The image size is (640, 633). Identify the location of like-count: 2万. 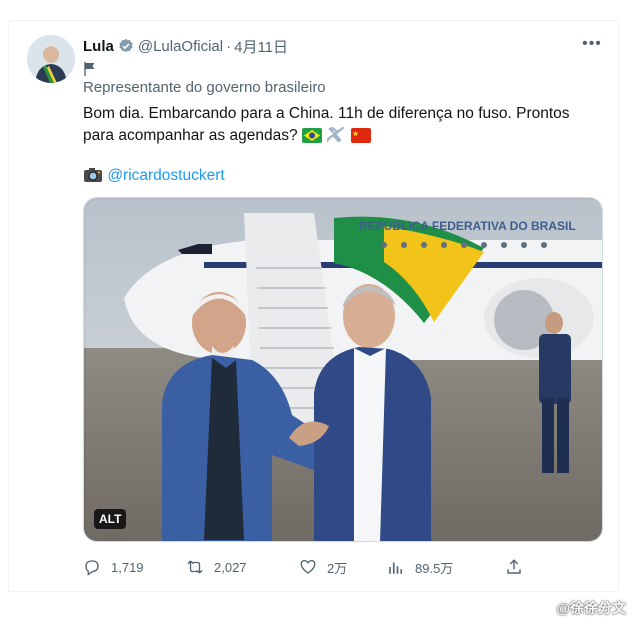
(337, 568).